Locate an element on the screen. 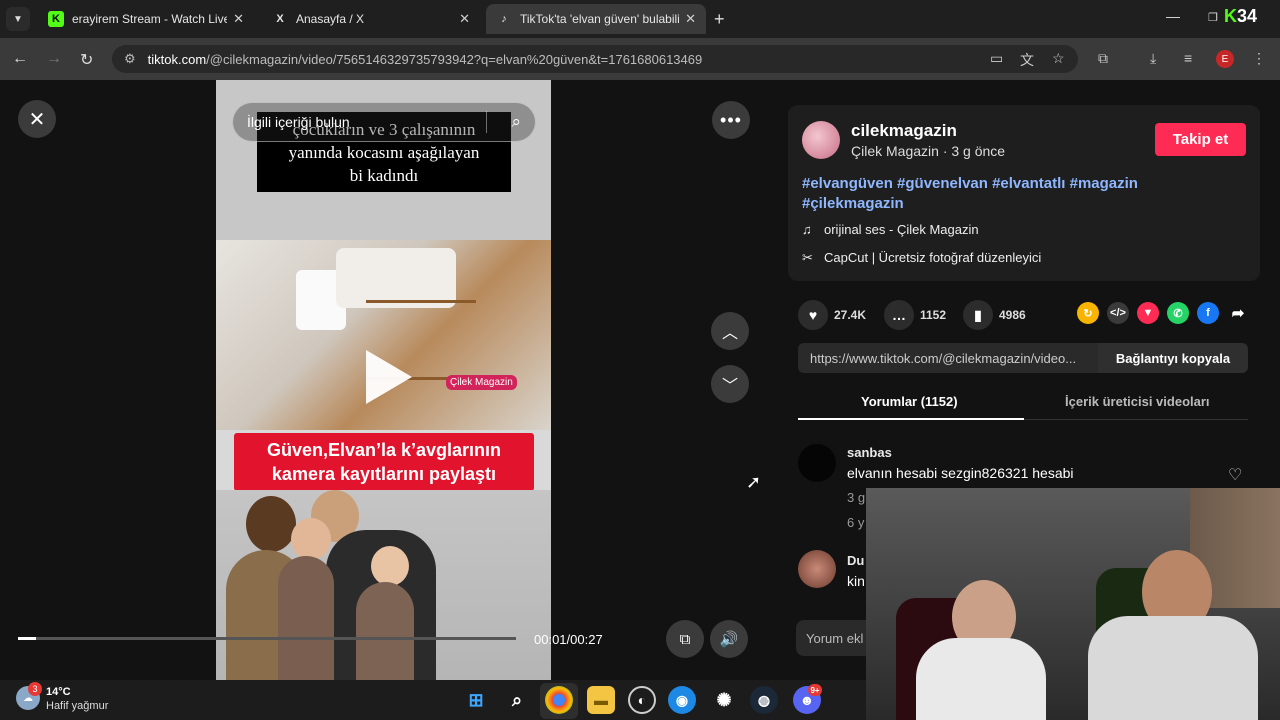  add-comment-input: Yorum ekl is located at coordinates (836, 638).